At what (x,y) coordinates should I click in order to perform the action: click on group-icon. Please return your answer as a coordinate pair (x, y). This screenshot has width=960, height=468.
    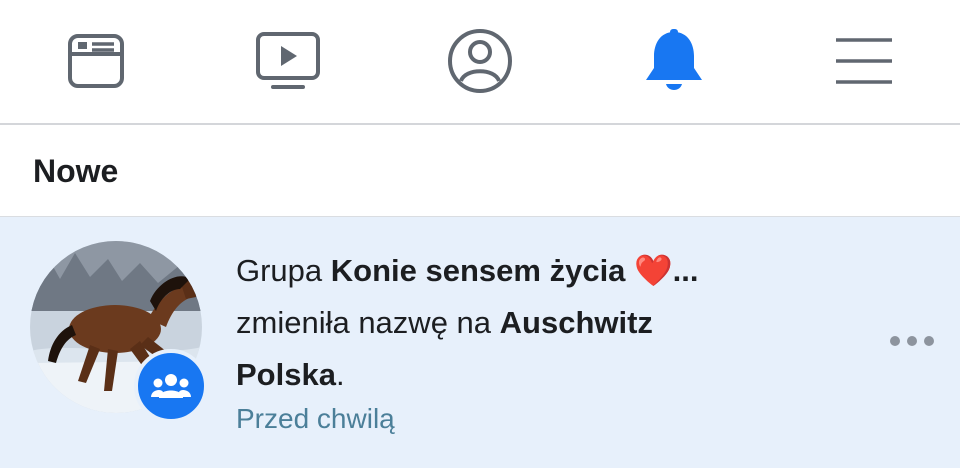
    Looking at the image, I should click on (171, 386).